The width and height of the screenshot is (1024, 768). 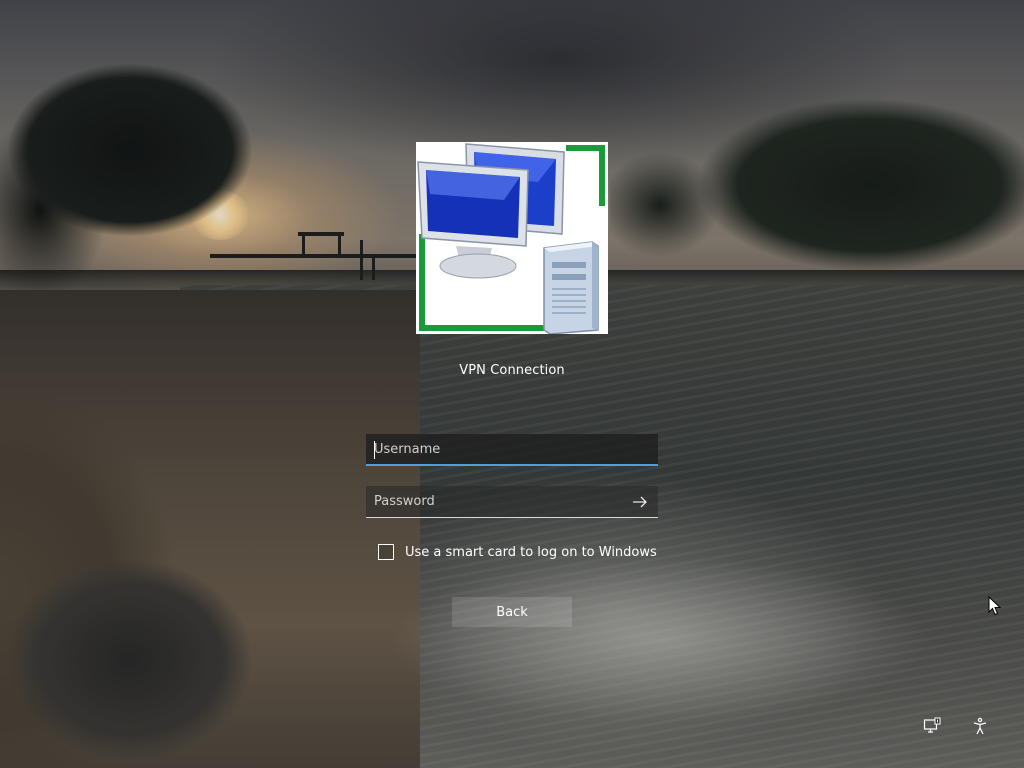 I want to click on smartcard-label: Use a smart card to log on to Windows, so click(x=531, y=552).